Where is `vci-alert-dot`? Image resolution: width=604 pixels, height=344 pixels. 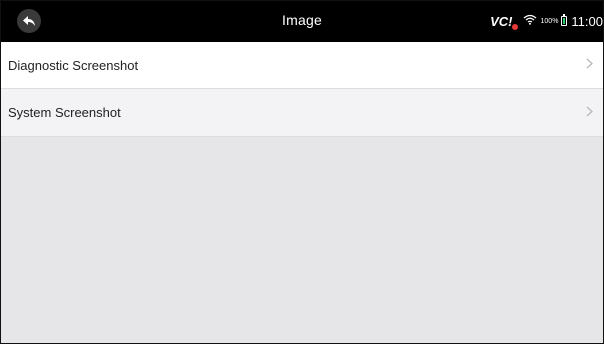 vci-alert-dot is located at coordinates (514, 26).